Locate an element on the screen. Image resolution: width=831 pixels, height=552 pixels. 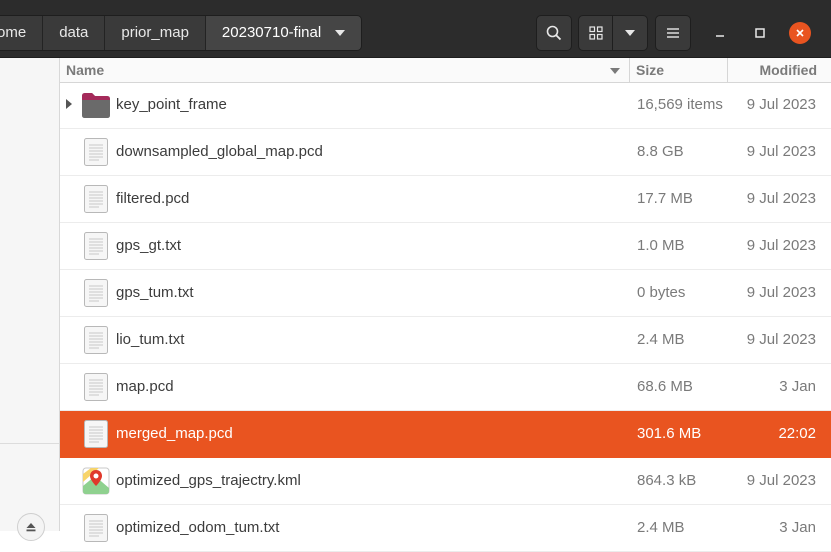
menu-button is located at coordinates (673, 33).